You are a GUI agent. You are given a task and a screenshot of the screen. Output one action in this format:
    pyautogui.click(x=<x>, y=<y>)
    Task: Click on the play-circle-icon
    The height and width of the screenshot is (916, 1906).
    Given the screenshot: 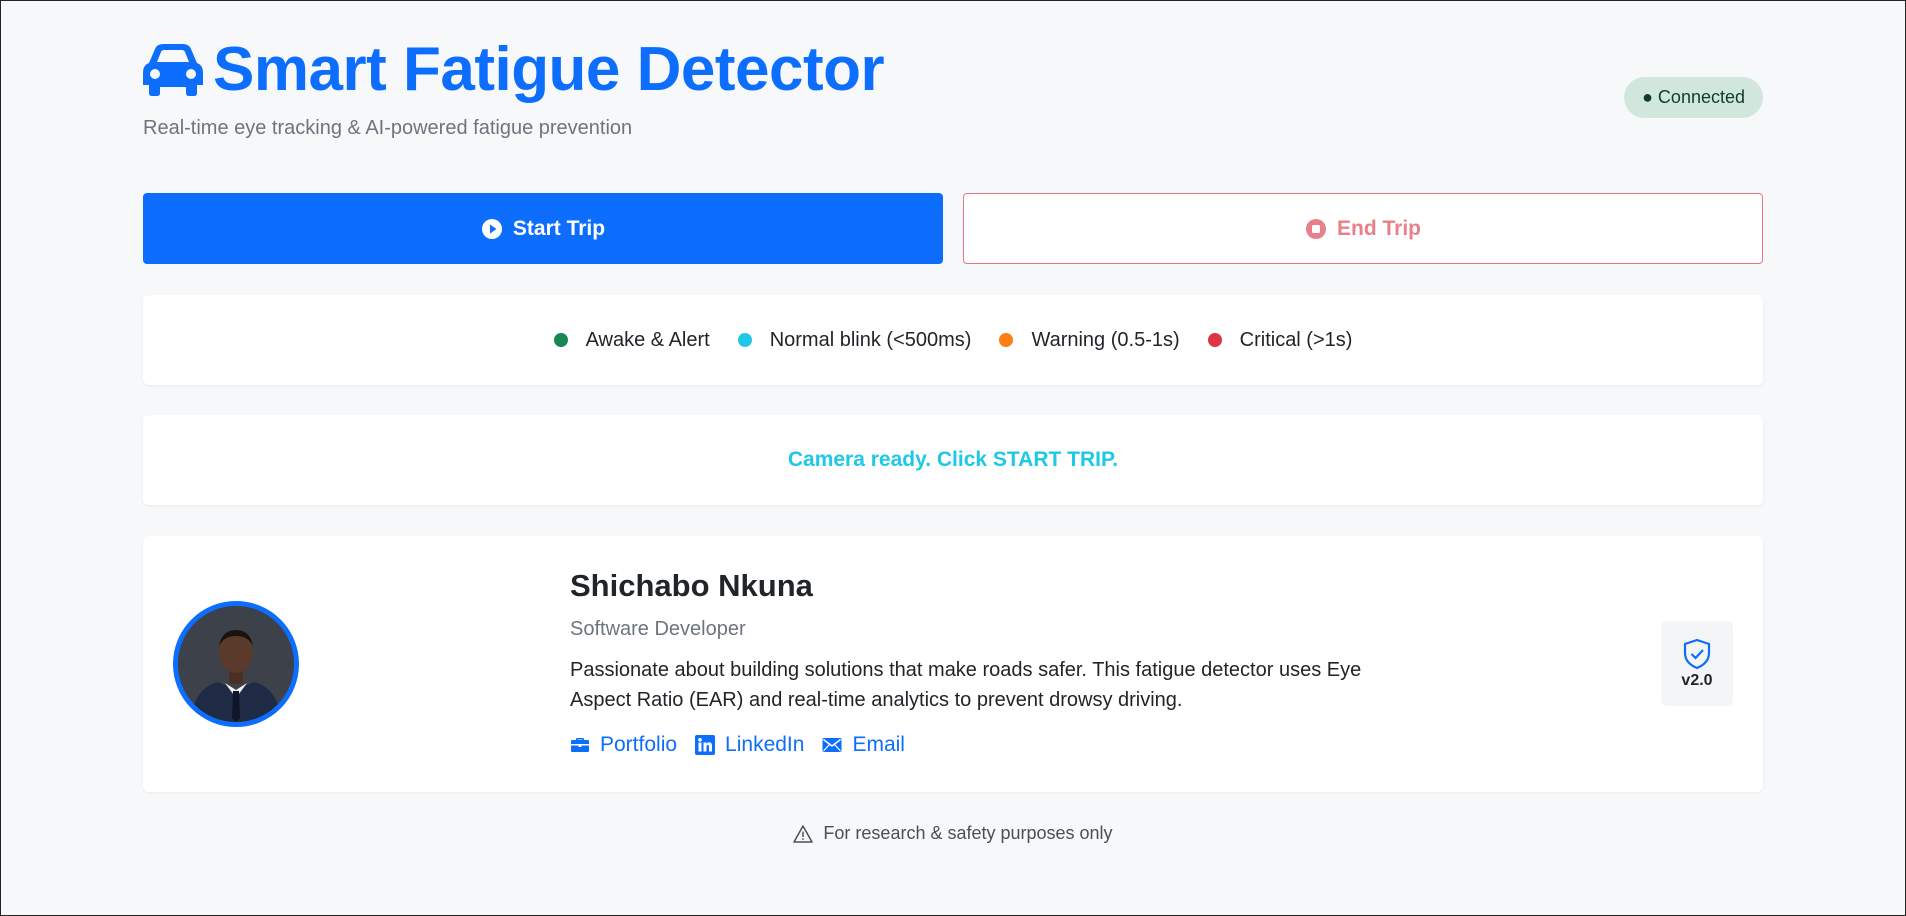 What is the action you would take?
    pyautogui.click(x=491, y=228)
    